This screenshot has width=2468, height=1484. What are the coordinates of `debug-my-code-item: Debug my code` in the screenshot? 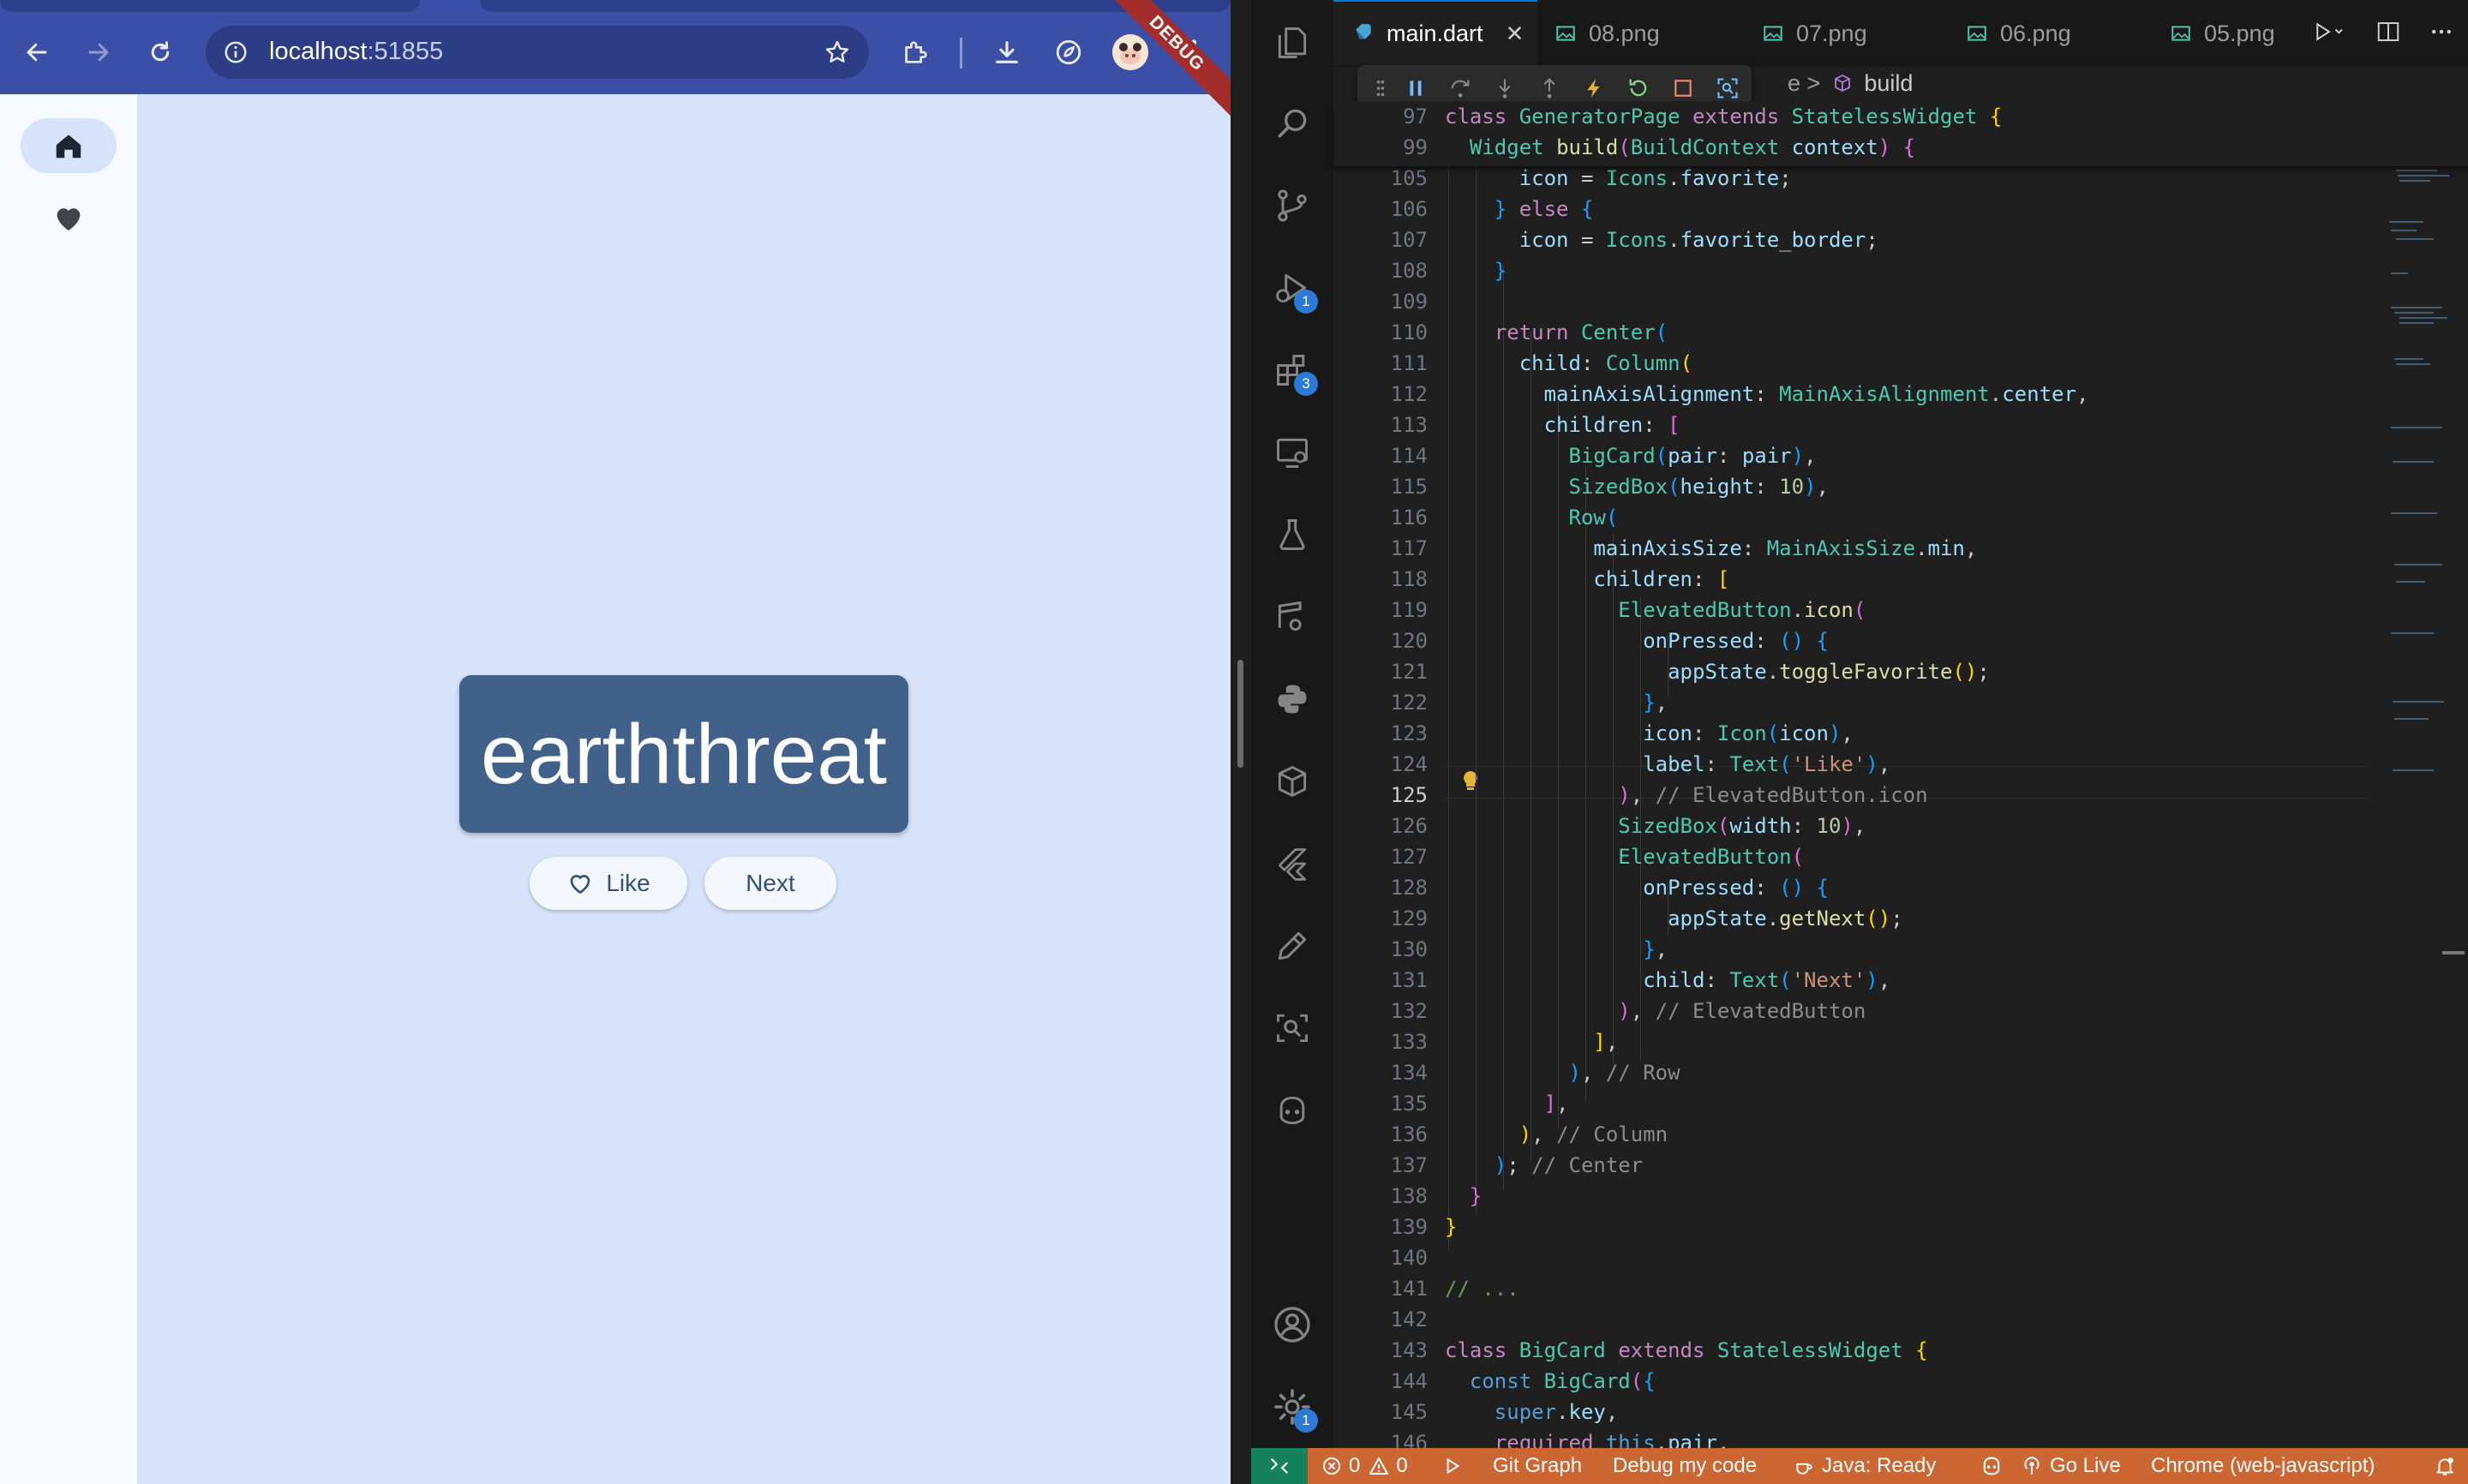 It's located at (1685, 1466).